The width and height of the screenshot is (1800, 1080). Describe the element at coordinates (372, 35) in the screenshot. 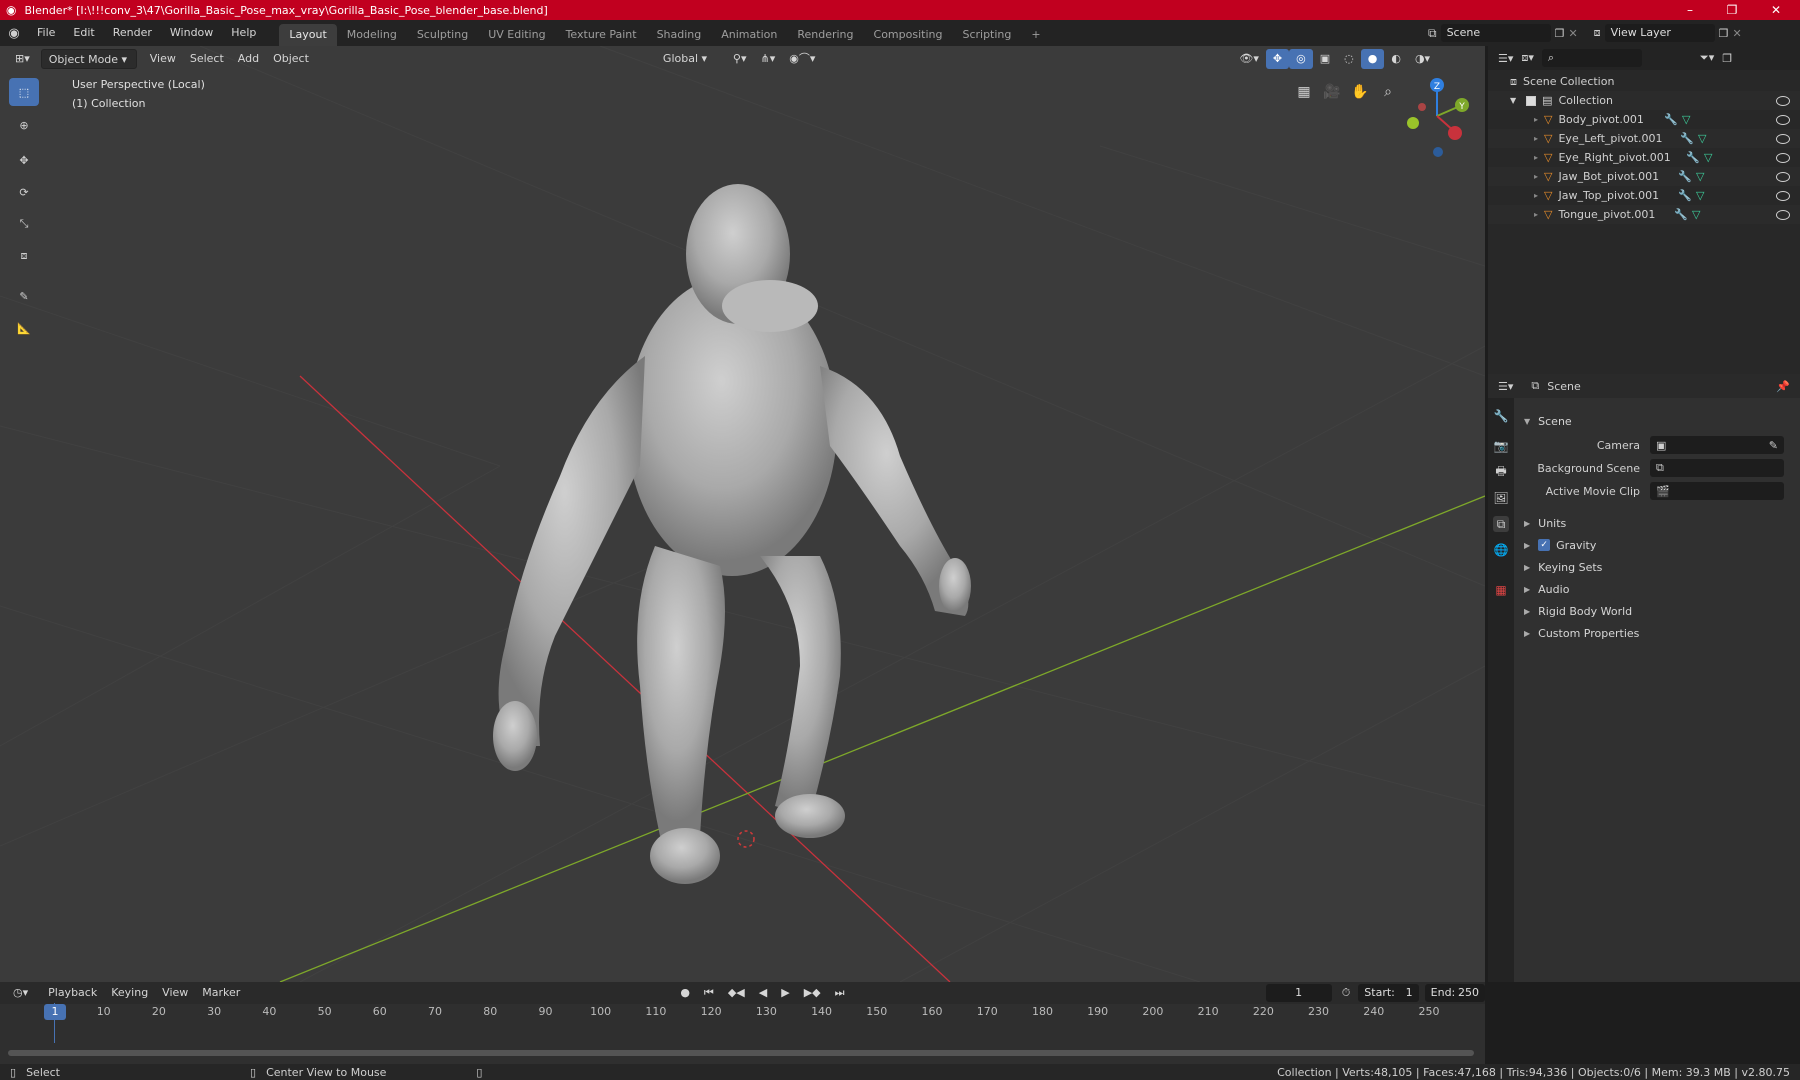

I see `tab-modeling: Modeling` at that location.